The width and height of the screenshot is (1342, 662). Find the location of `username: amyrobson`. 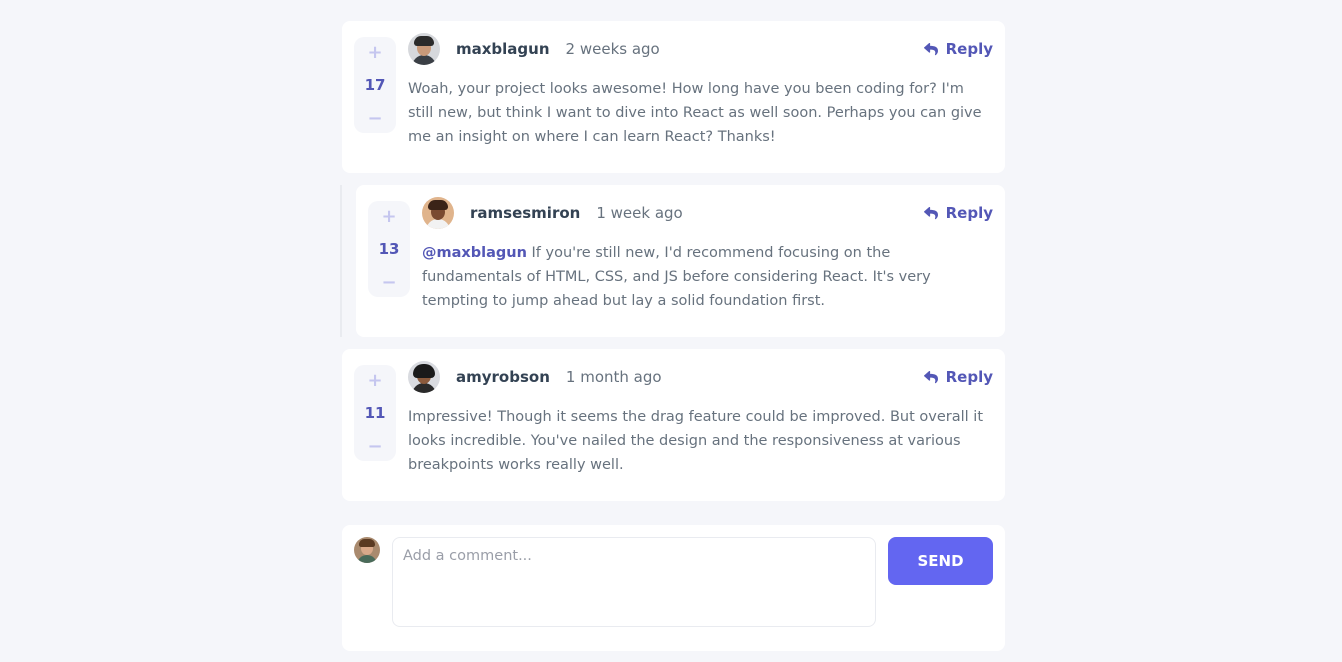

username: amyrobson is located at coordinates (503, 377).